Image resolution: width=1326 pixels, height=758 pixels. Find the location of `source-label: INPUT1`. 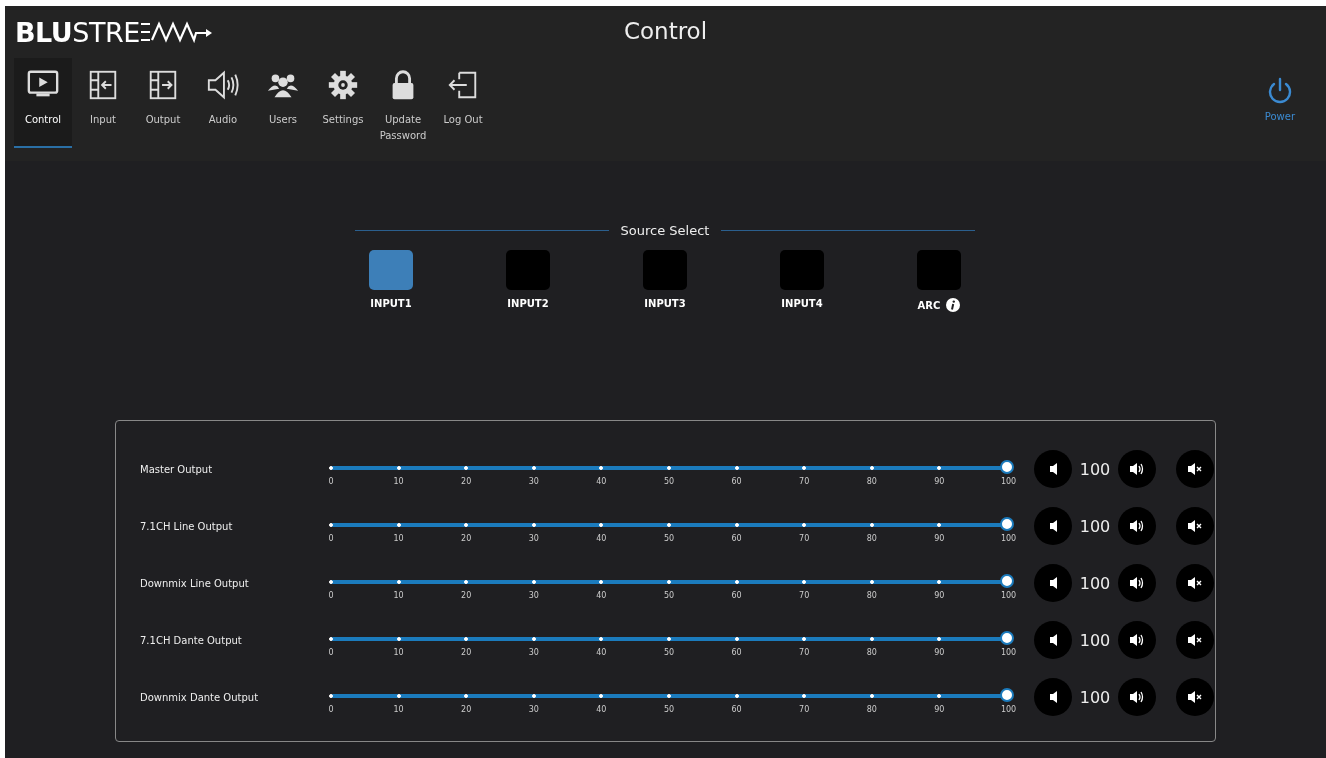

source-label: INPUT1 is located at coordinates (391, 303).